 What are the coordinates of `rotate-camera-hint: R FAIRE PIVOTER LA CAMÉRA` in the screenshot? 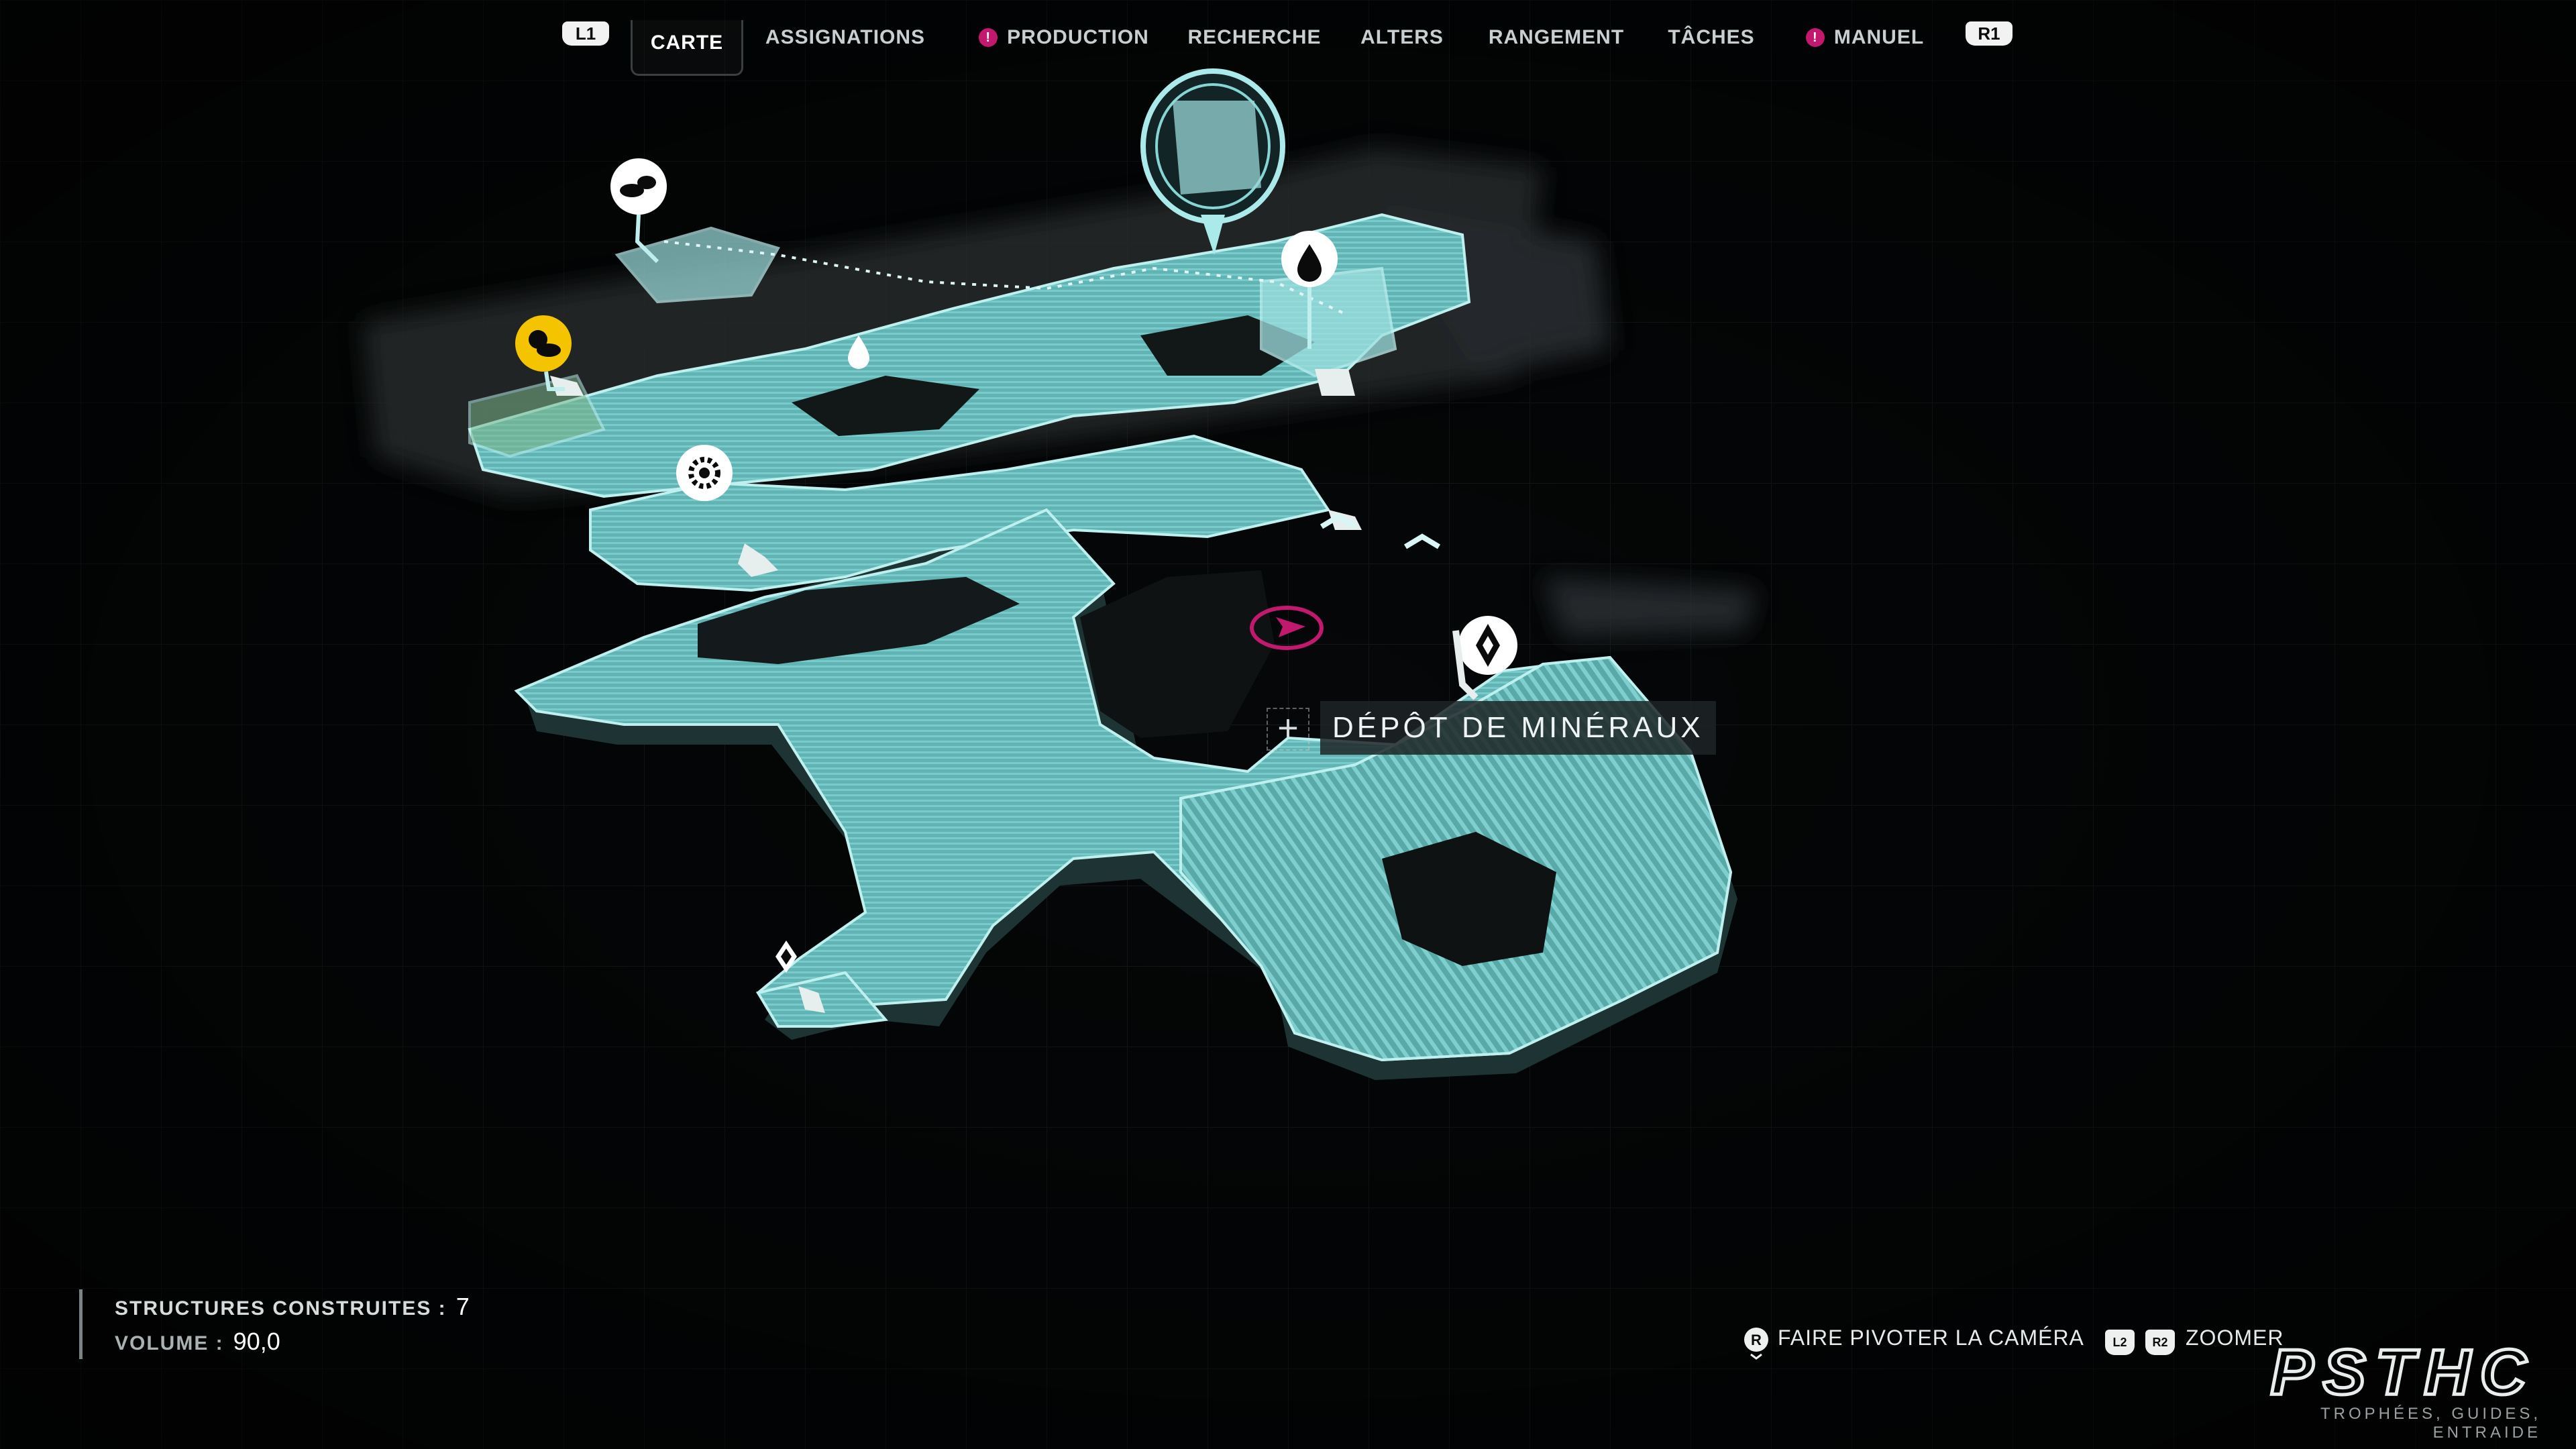 It's located at (1913, 1339).